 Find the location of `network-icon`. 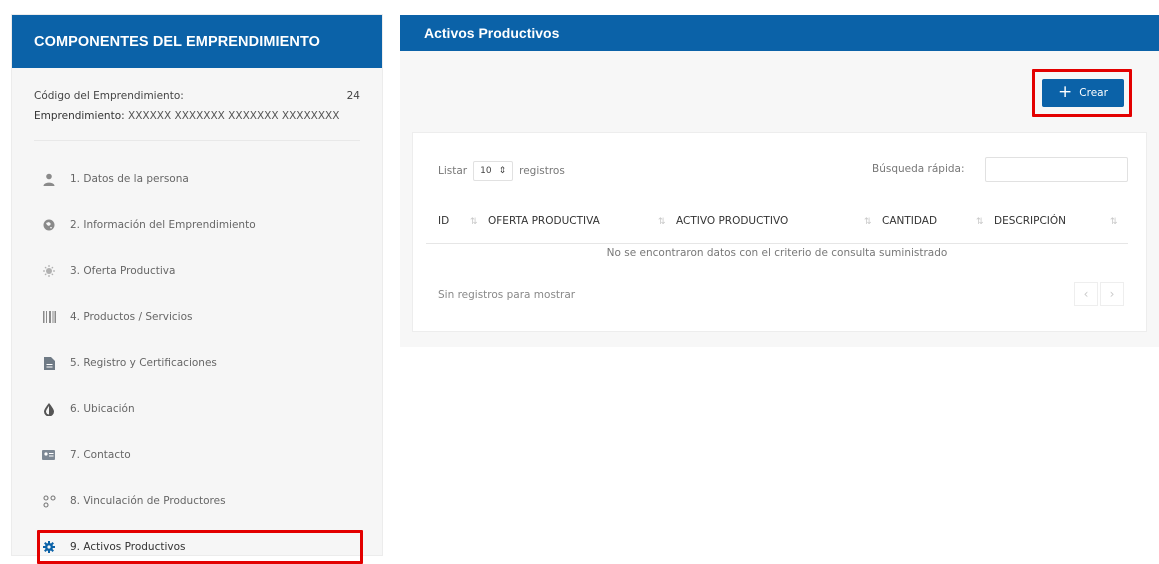

network-icon is located at coordinates (49, 501).